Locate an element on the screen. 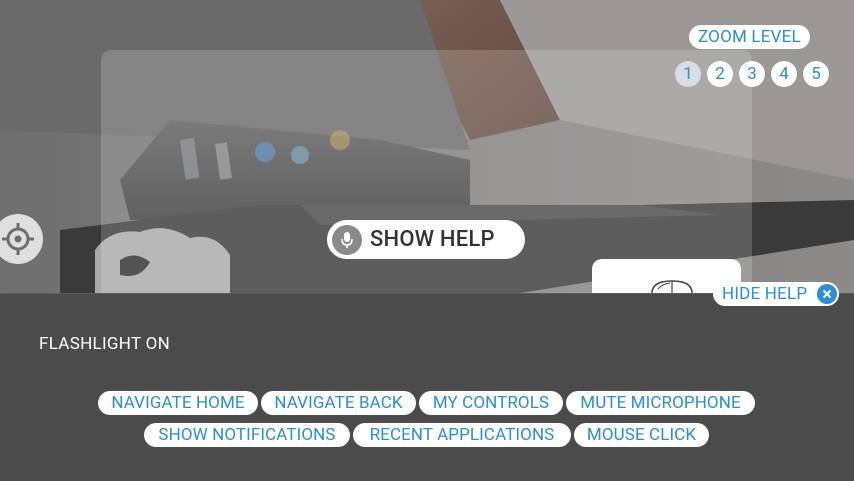 The image size is (854, 481). flashlight-status: FLASHLIGHT ON is located at coordinates (105, 344).